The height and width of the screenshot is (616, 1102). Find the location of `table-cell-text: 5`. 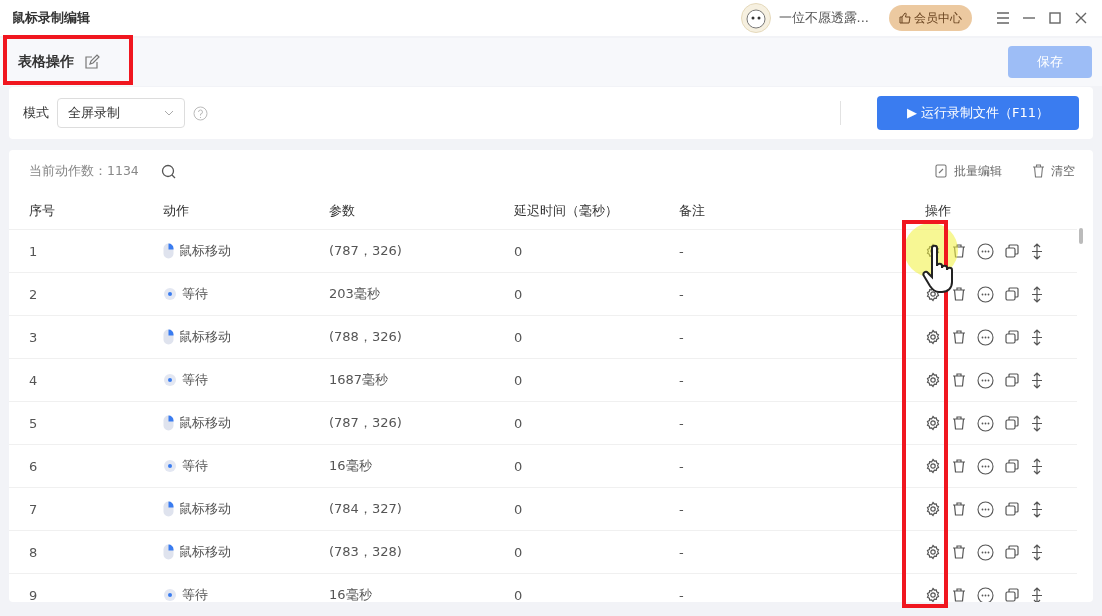

table-cell-text: 5 is located at coordinates (34, 423).